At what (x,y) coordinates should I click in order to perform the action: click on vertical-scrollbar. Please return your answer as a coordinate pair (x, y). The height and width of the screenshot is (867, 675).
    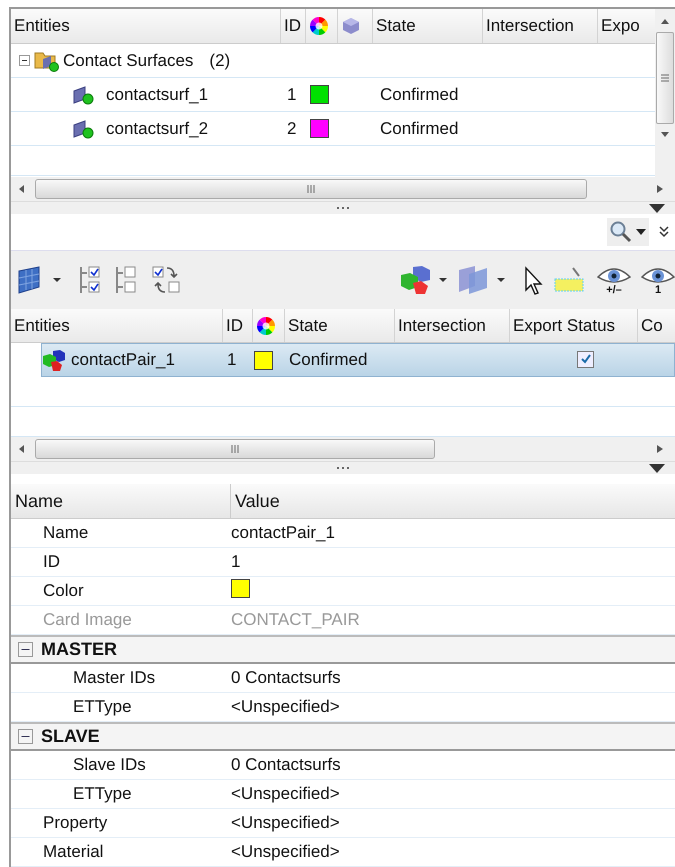
    Looking at the image, I should click on (665, 93).